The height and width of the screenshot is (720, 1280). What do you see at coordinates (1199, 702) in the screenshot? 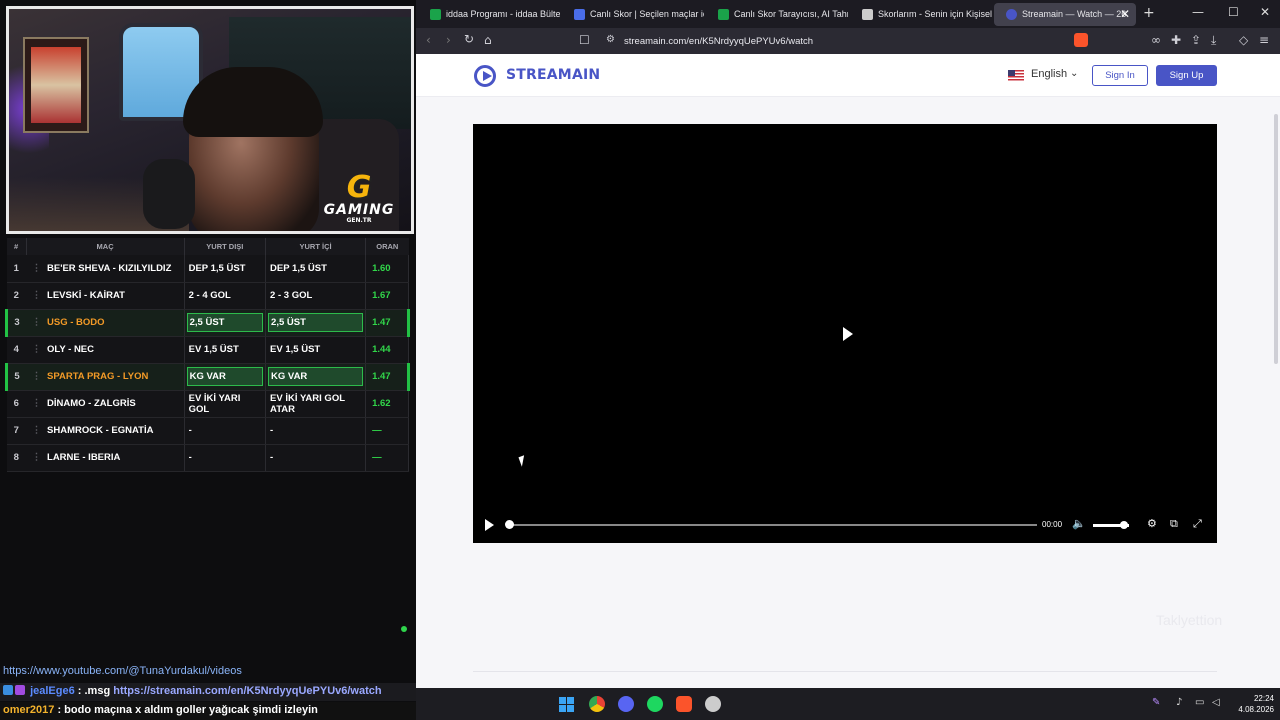
I see `display-icon: ▭` at bounding box center [1199, 702].